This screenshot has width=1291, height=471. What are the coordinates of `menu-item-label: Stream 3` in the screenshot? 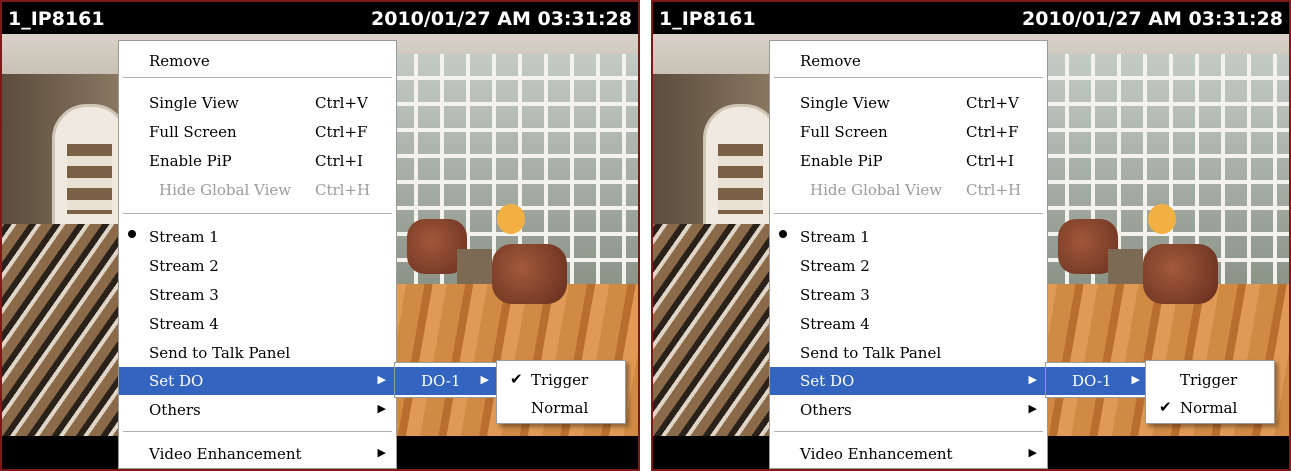 It's located at (835, 295).